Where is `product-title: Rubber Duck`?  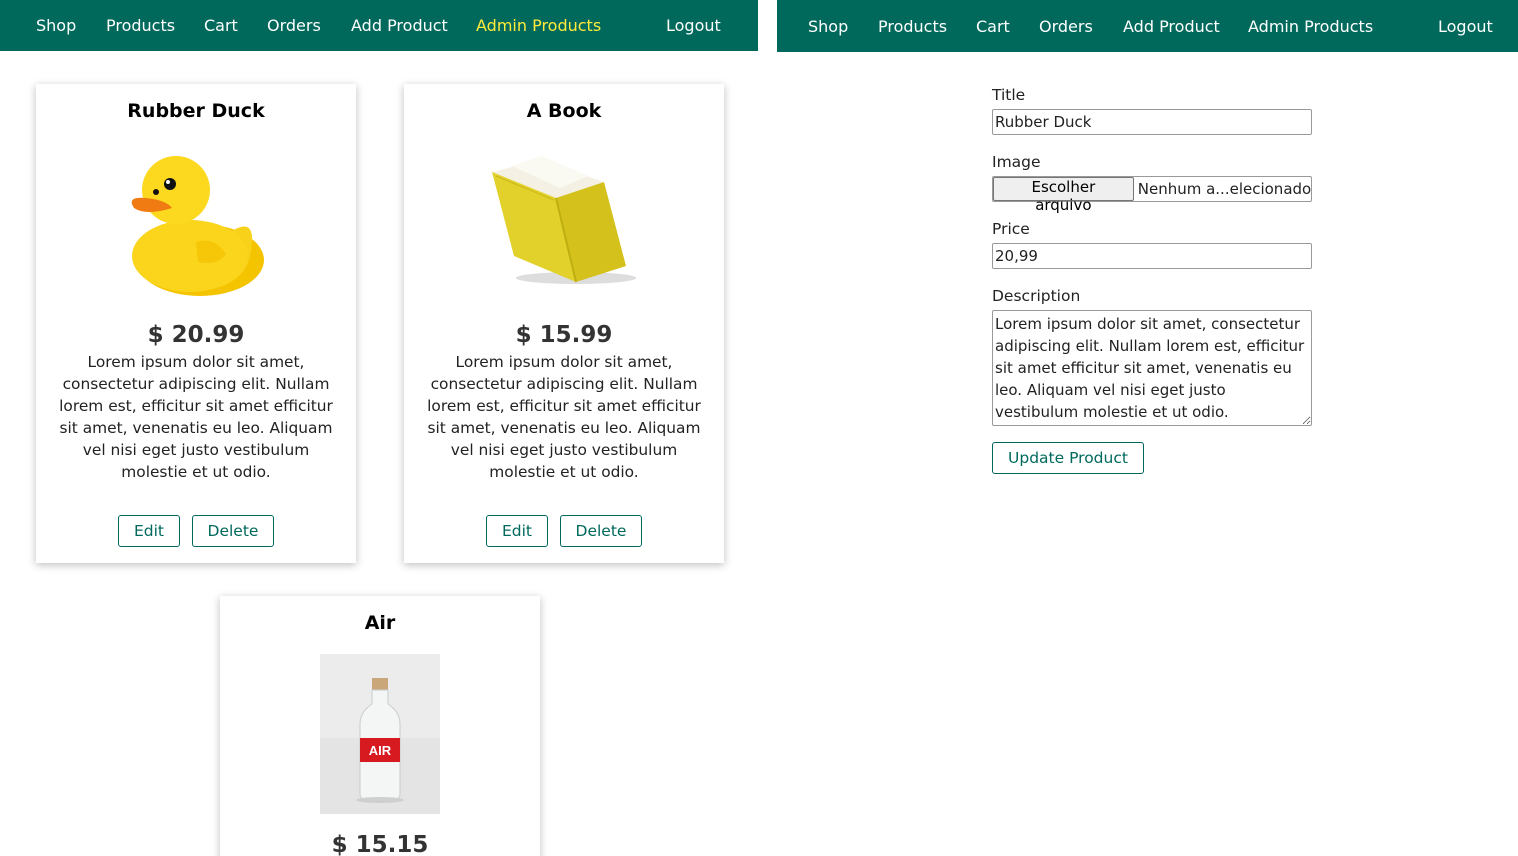 product-title: Rubber Duck is located at coordinates (196, 111).